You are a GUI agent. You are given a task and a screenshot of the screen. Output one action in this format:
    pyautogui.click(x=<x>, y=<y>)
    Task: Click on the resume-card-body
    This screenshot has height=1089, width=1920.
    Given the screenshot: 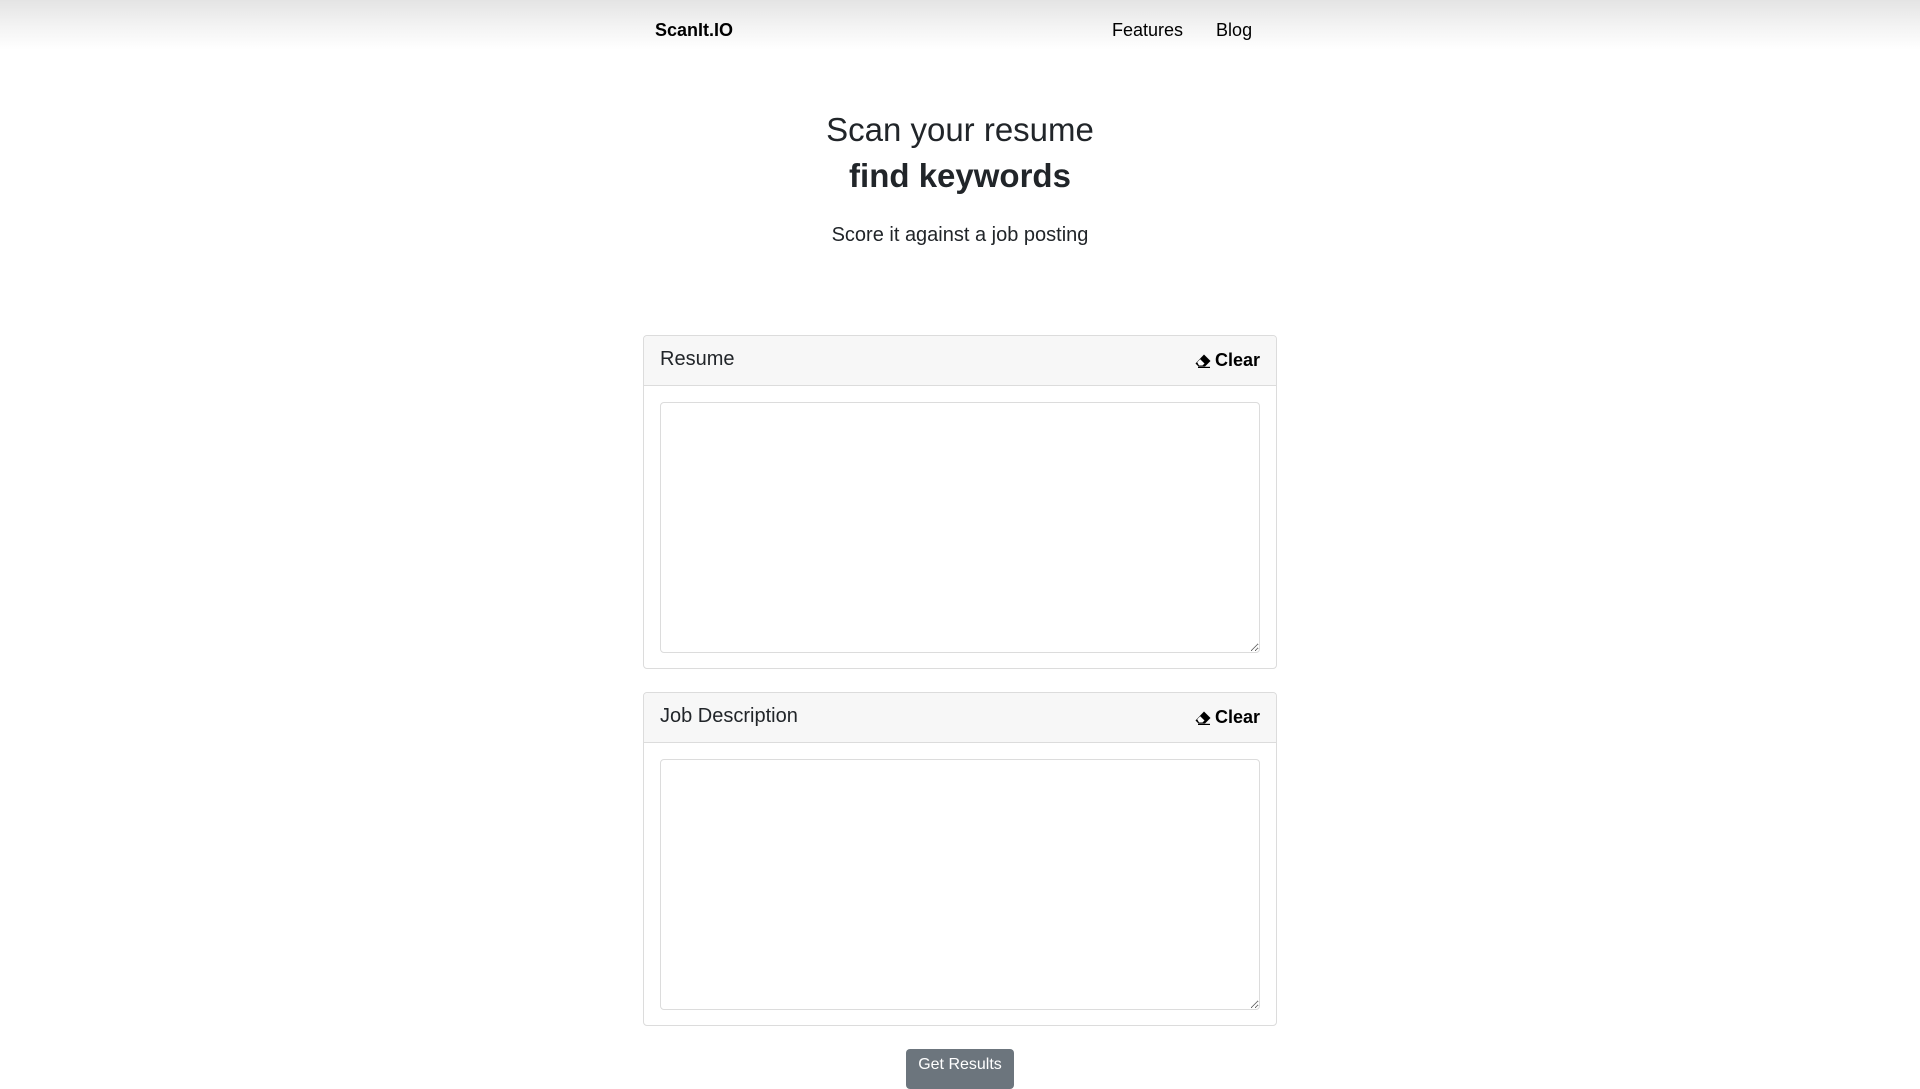 What is the action you would take?
    pyautogui.click(x=960, y=527)
    